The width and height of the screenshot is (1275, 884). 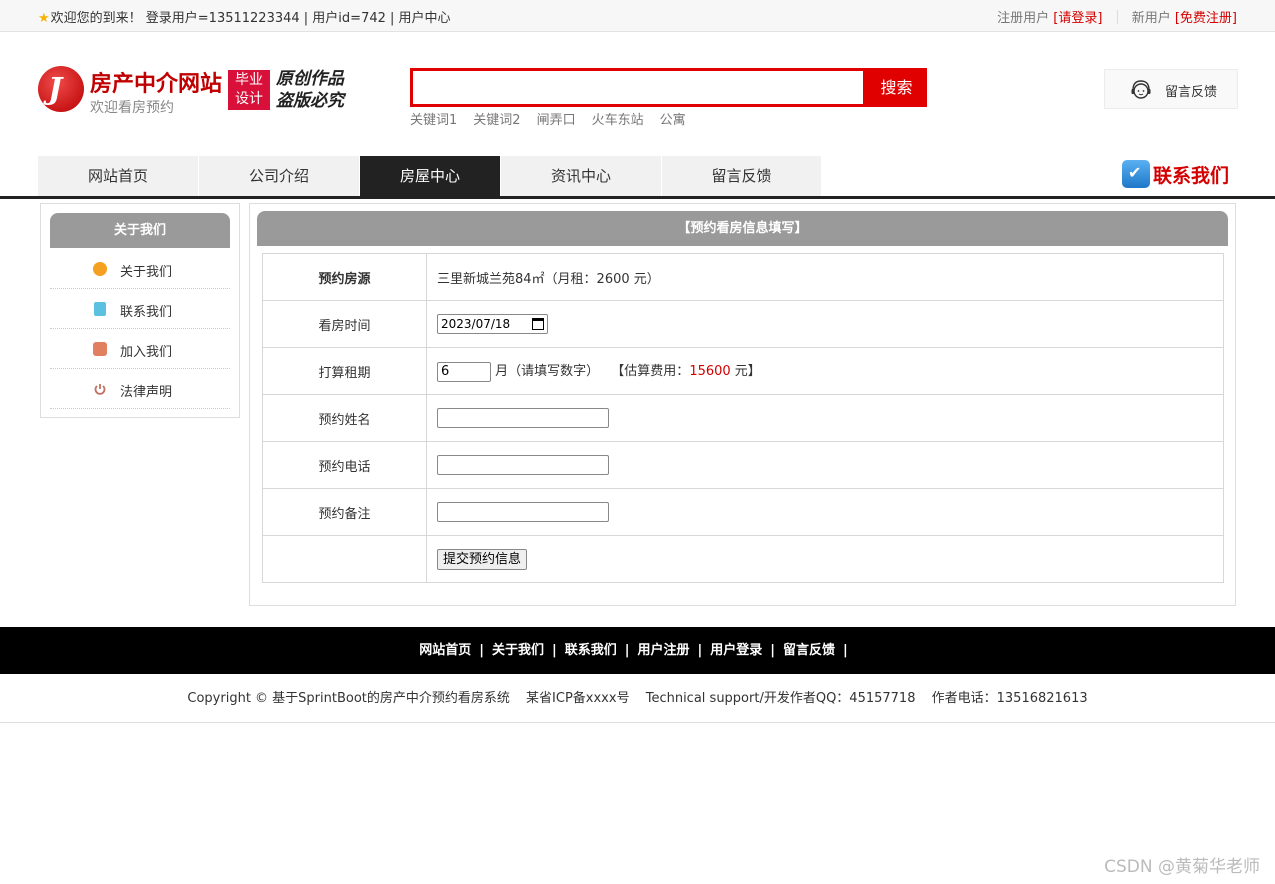 I want to click on copyright-text: Copyright © 基于SprintBoot的房产中介预约看房系统, so click(x=348, y=698).